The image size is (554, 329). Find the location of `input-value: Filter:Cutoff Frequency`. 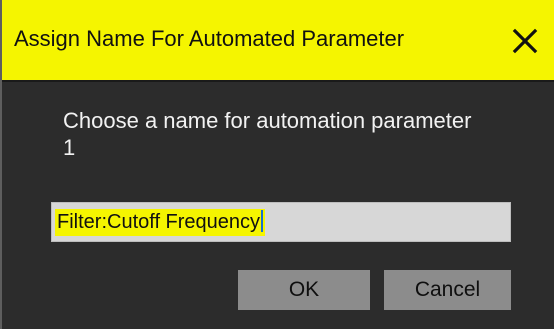

input-value: Filter:Cutoff Frequency is located at coordinates (159, 222).